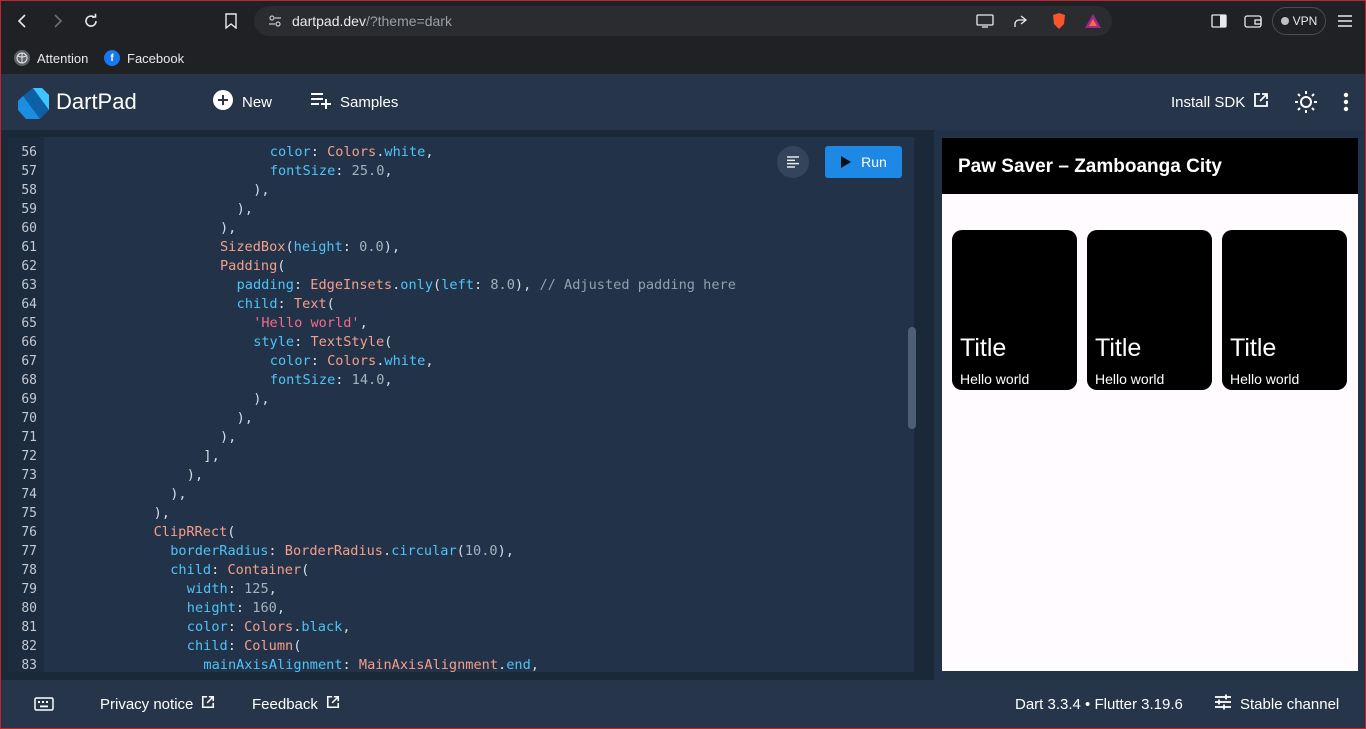  I want to click on bookmark-facebook: f Facebook, so click(144, 58).